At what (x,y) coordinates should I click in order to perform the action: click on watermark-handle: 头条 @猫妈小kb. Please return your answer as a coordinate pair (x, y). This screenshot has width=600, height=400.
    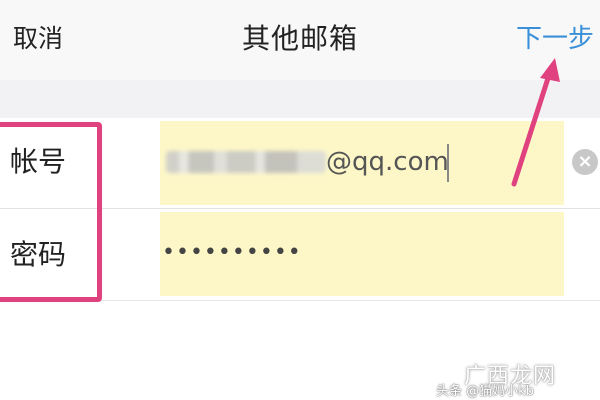
    Looking at the image, I should click on (485, 391).